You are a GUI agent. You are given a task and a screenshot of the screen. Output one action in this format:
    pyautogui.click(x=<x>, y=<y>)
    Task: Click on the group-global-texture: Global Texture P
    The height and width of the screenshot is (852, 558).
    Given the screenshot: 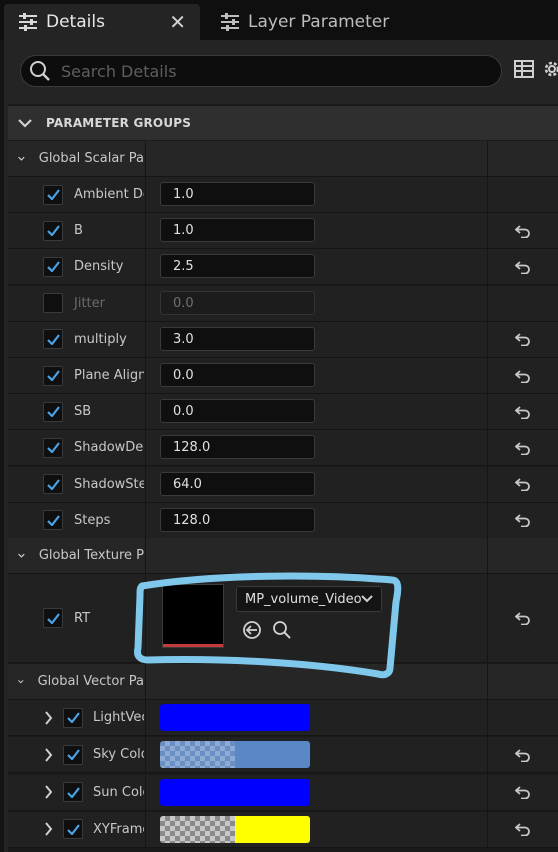 What is the action you would take?
    pyautogui.click(x=283, y=556)
    